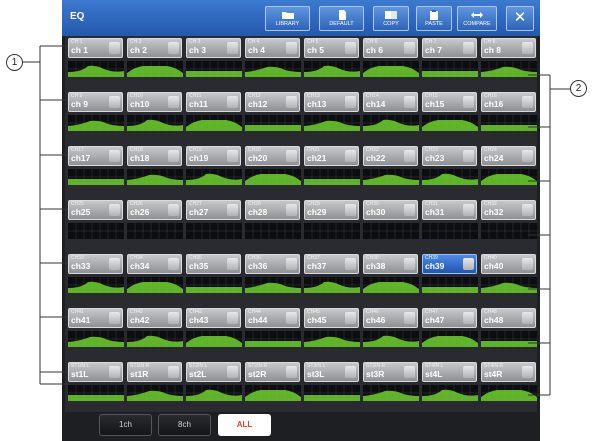 The image size is (596, 441). I want to click on callout-2: 2, so click(578, 88).